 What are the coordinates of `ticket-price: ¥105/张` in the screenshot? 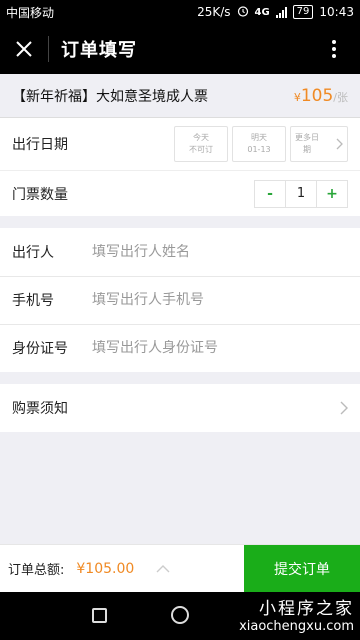 It's located at (321, 96).